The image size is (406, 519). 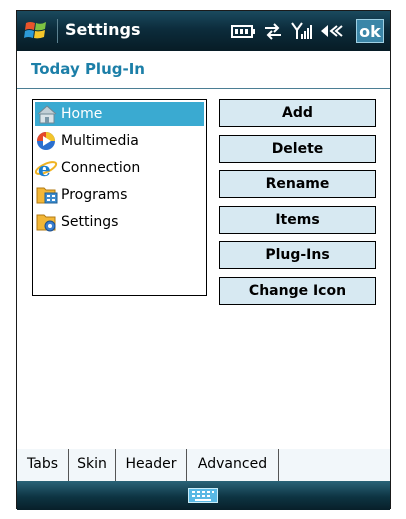 I want to click on tab-label: Header, so click(x=151, y=464).